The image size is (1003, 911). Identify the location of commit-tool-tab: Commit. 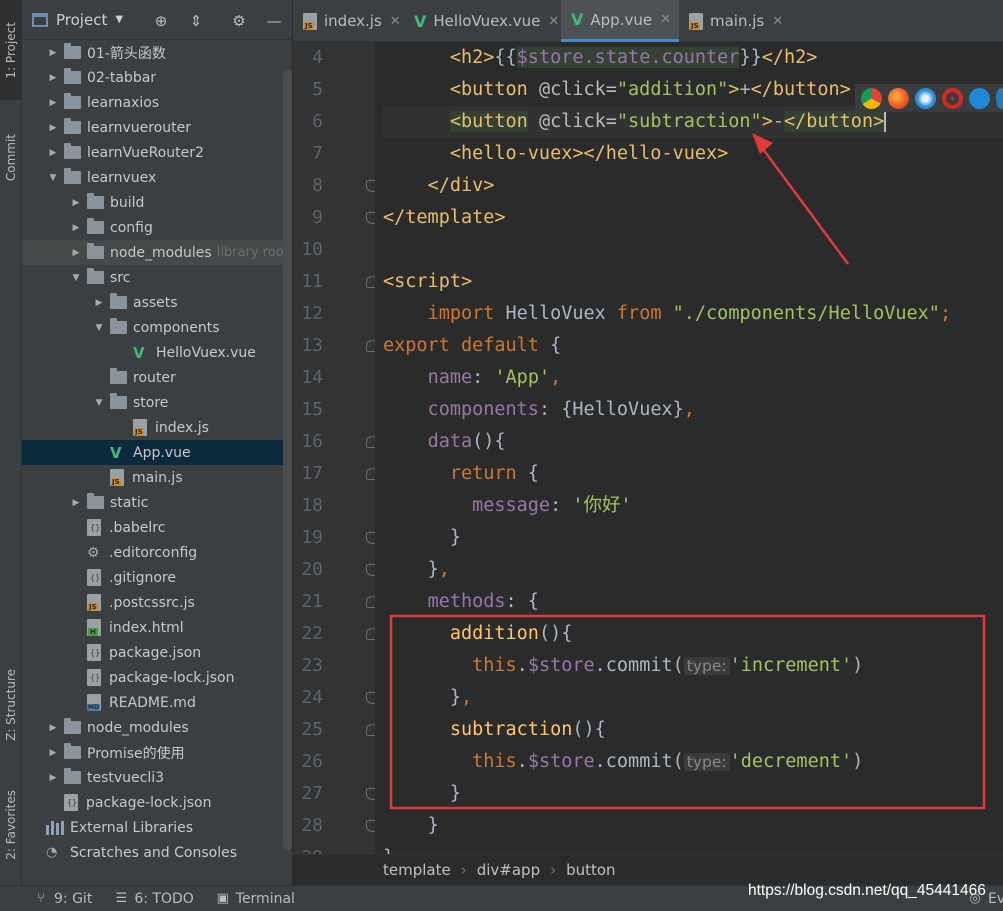
(11, 158).